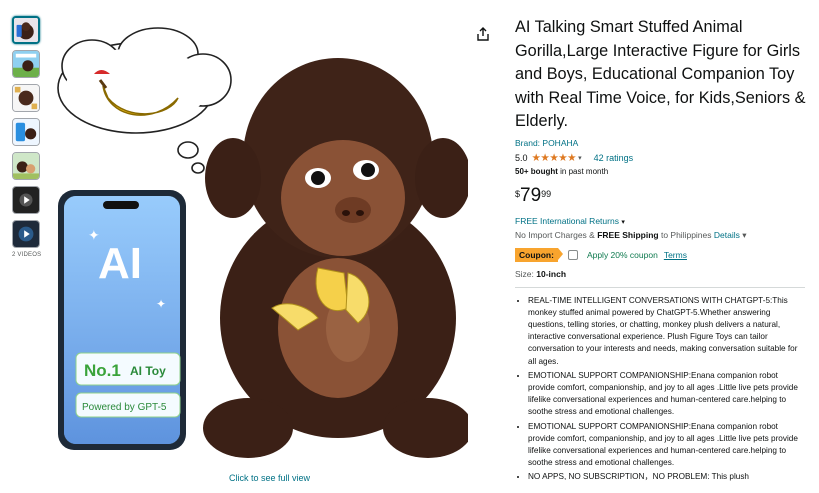  Describe the element at coordinates (27, 255) in the screenshot. I see `videos-count-label: 2 VIDEOS` at that location.